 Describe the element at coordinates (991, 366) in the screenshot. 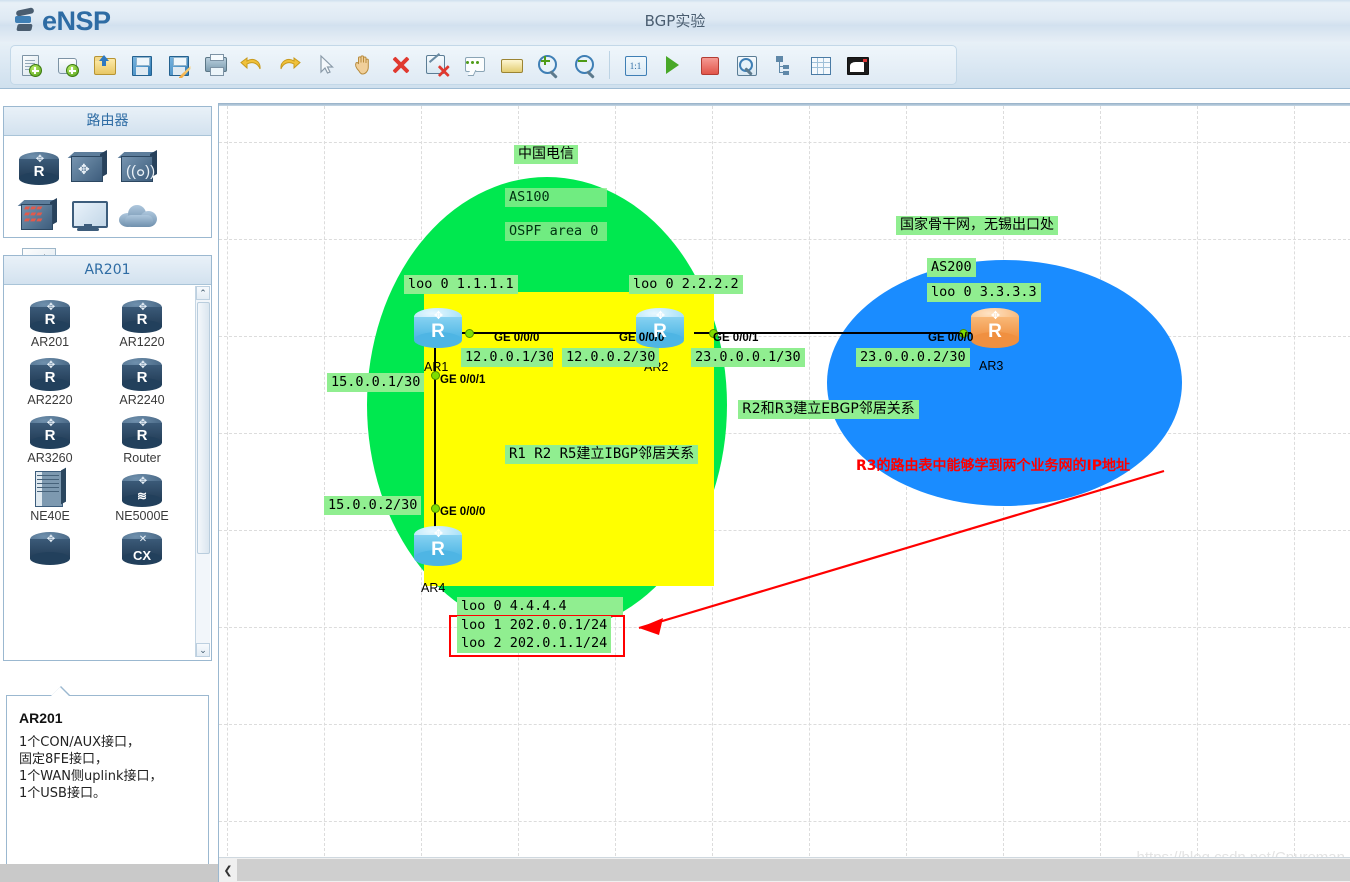

I see `device-label-ar3: AR3` at that location.